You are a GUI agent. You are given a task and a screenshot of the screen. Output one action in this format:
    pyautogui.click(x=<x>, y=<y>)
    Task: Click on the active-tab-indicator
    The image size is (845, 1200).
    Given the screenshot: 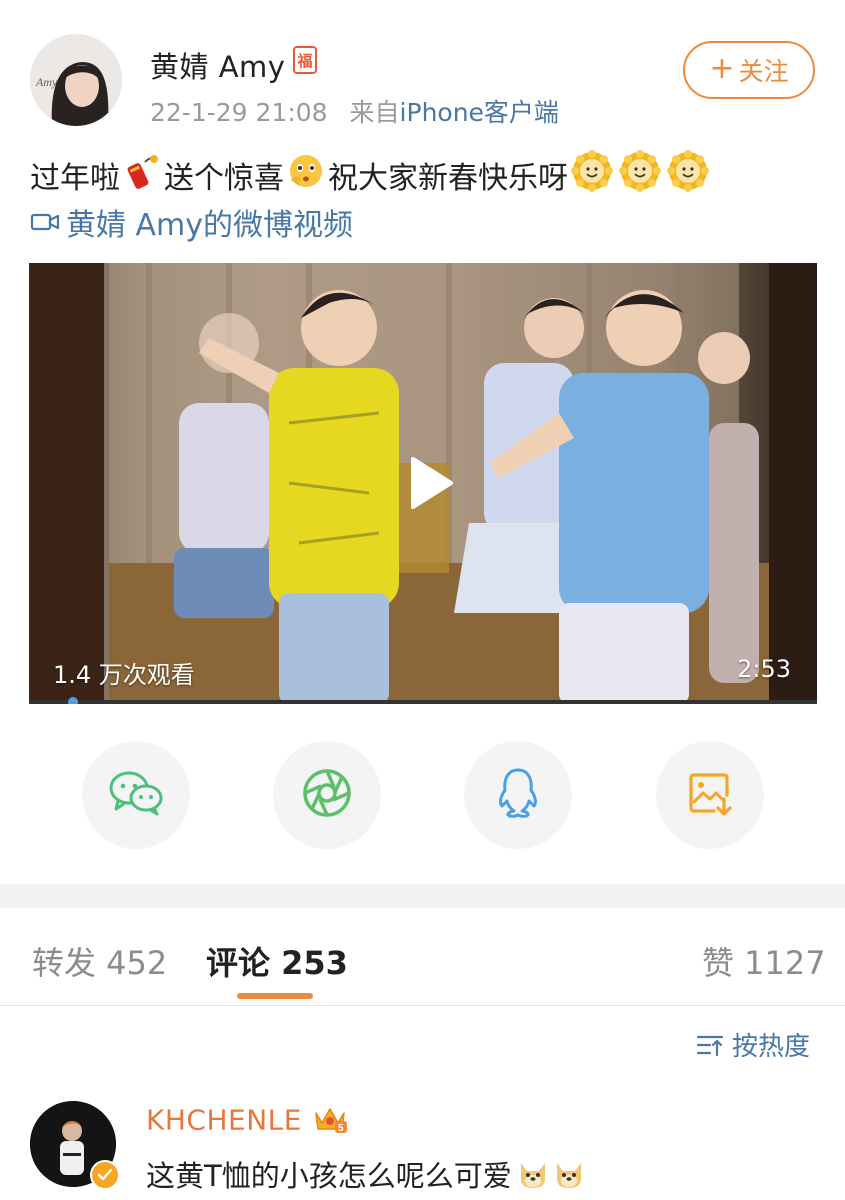 What is the action you would take?
    pyautogui.click(x=275, y=996)
    